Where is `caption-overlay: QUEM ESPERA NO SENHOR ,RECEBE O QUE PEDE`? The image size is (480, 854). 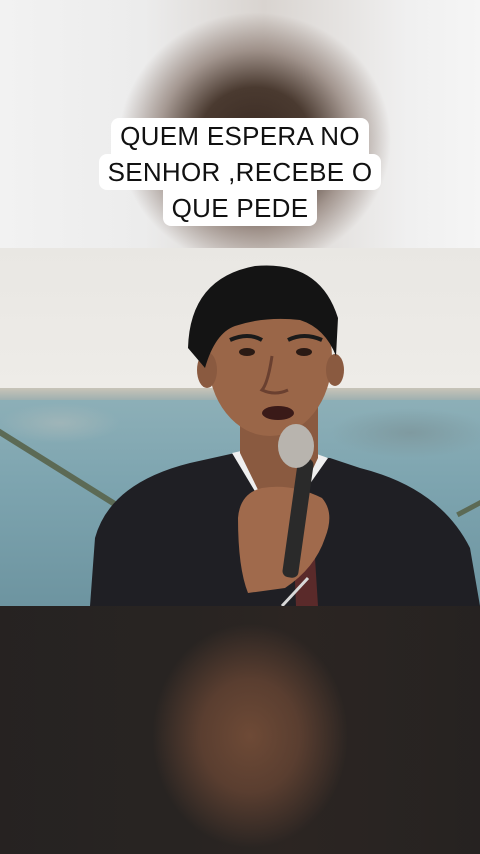
caption-overlay: QUEM ESPERA NO SENHOR ,RECEBE O QUE PEDE is located at coordinates (240, 172).